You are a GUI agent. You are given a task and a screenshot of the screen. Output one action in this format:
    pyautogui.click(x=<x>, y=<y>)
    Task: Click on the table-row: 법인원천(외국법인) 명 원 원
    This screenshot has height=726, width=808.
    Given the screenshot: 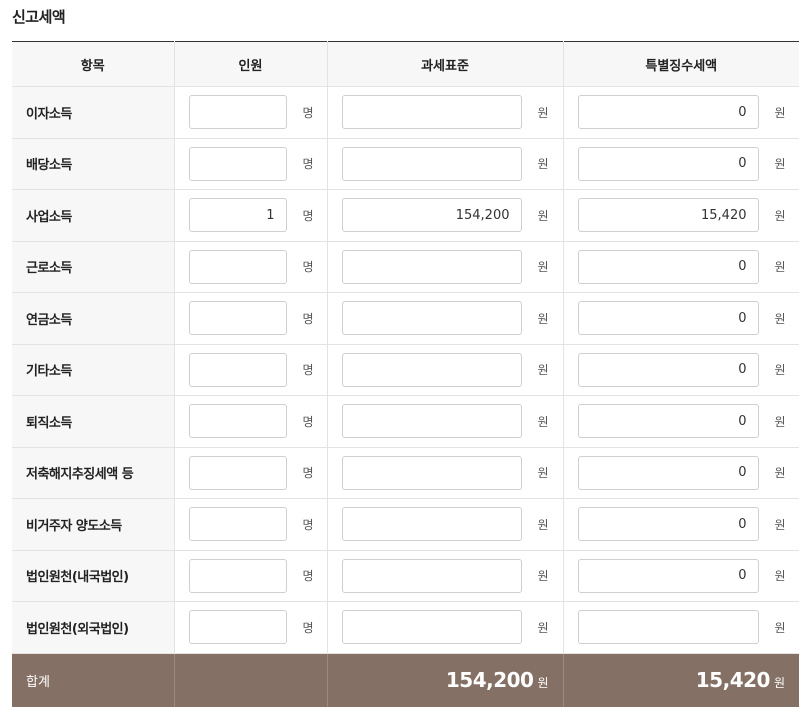 What is the action you would take?
    pyautogui.click(x=405, y=627)
    